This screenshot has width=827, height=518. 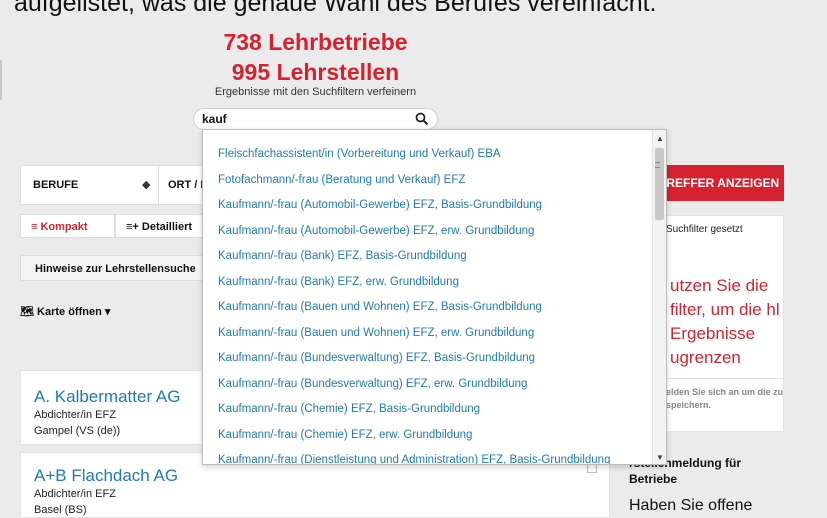 I want to click on thumb-grip-icon, so click(x=657, y=165).